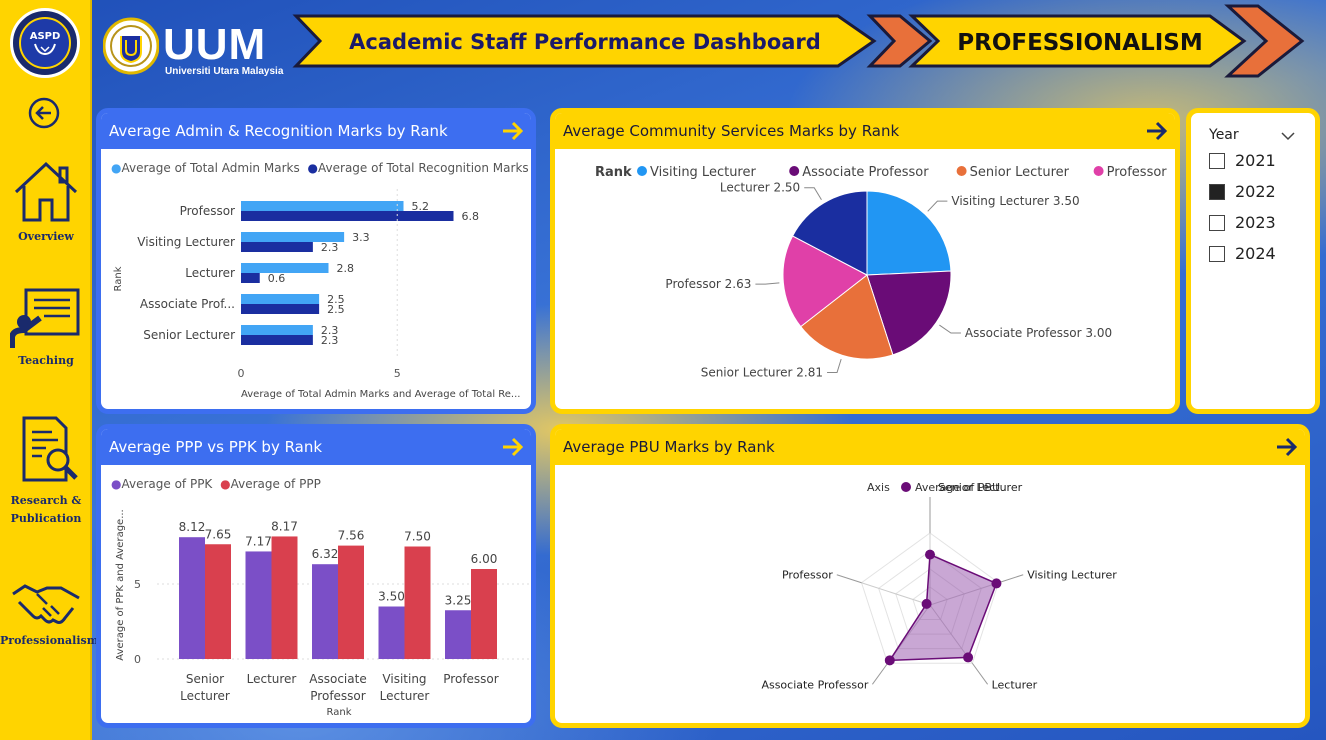 The width and height of the screenshot is (1326, 740). I want to click on ppp-ppk-title: Average PPP vs PPK by Rank, so click(316, 447).